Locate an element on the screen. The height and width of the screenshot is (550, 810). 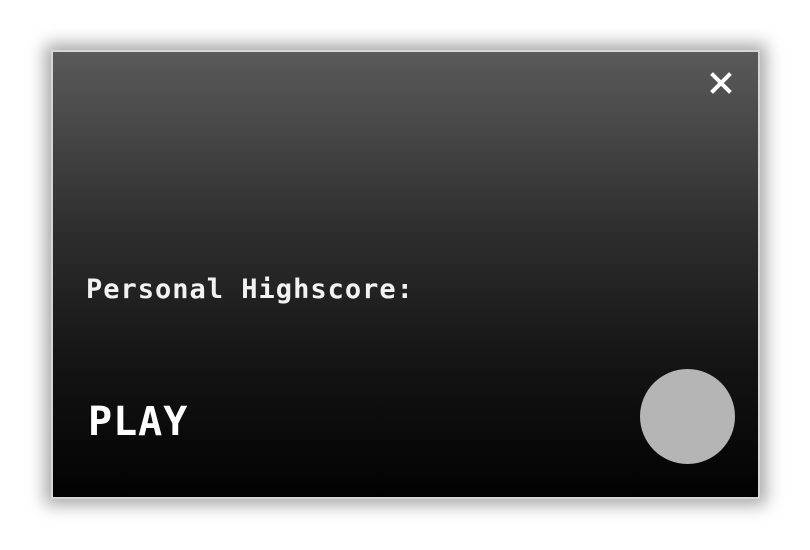
highscore-label: Personal Highscore: is located at coordinates (250, 289).